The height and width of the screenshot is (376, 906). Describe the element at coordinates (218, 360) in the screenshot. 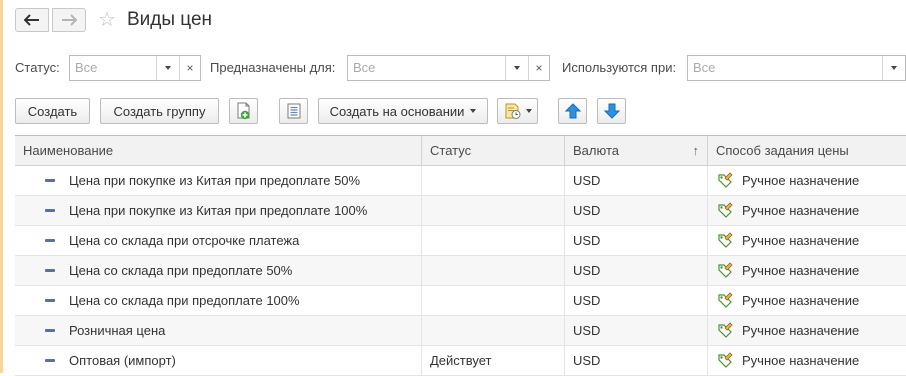

I see `name-cell: Оптовая (импорт)` at that location.